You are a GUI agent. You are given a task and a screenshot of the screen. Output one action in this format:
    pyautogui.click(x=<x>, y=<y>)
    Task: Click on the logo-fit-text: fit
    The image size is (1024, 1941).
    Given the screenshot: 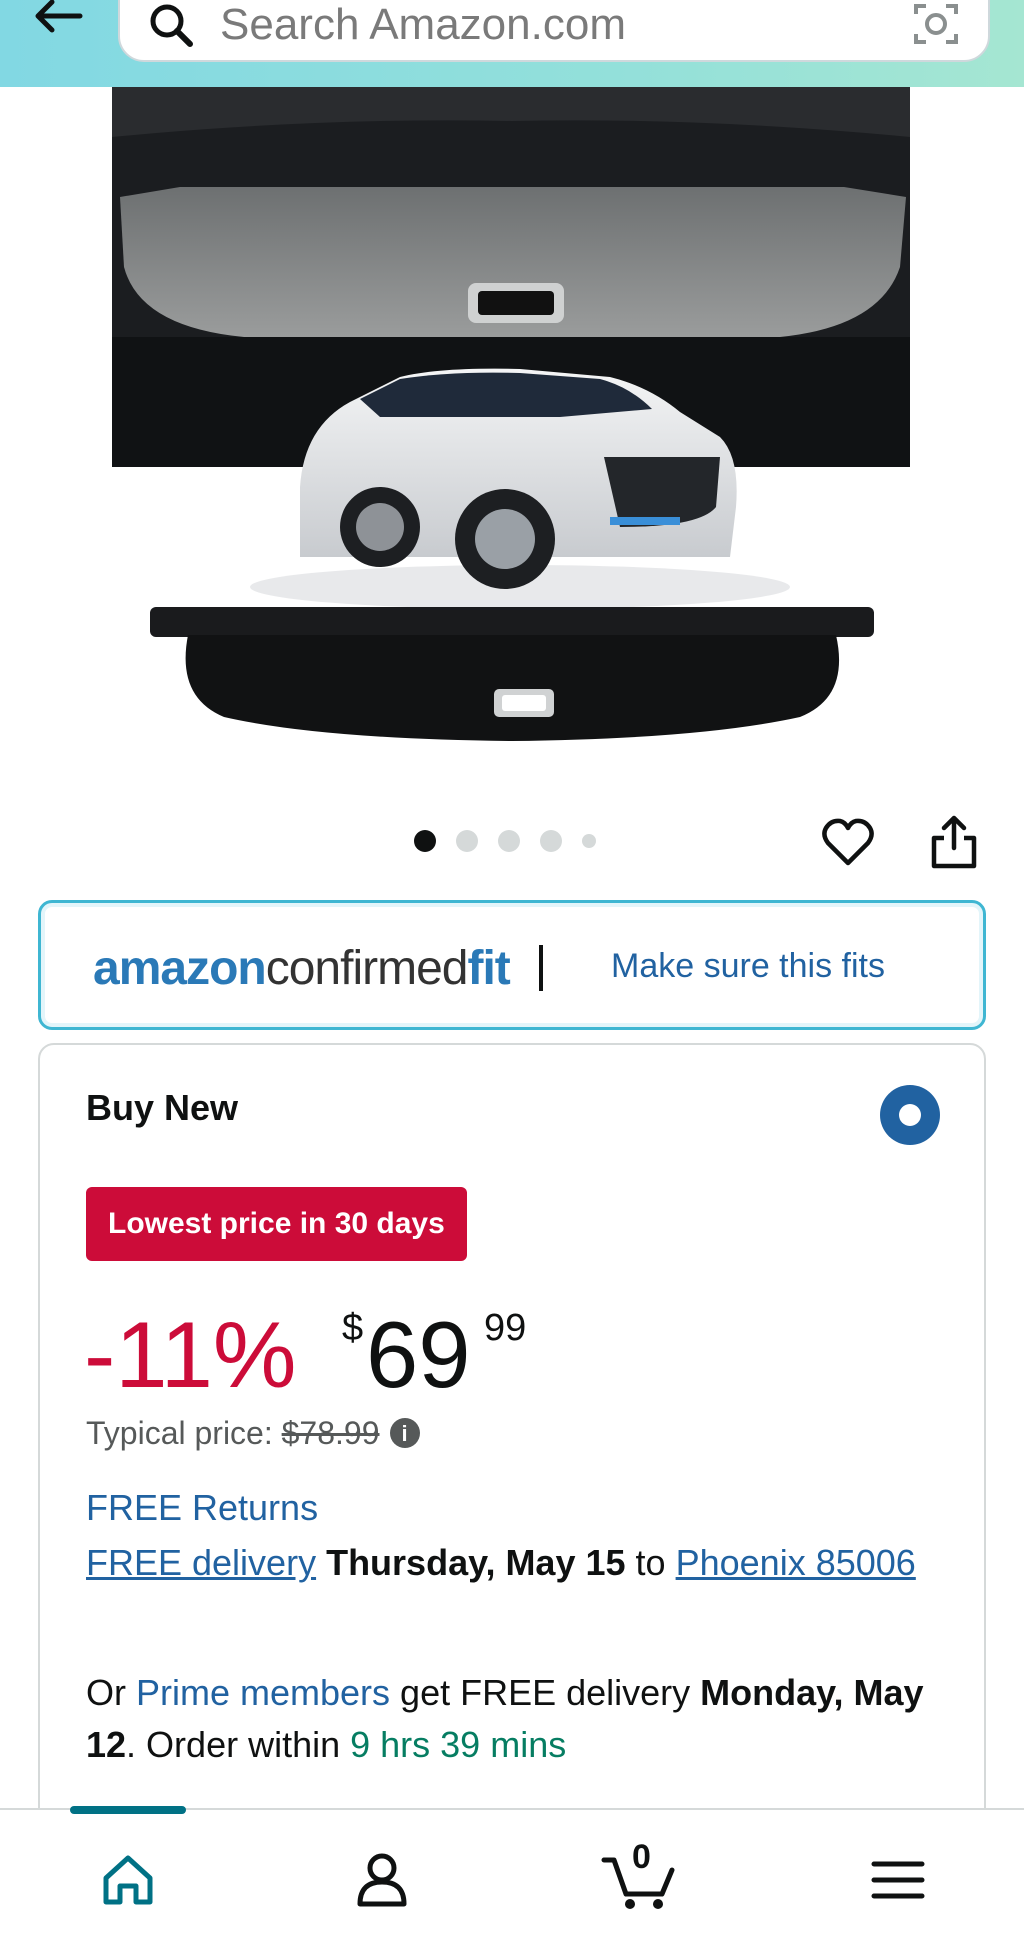 What is the action you would take?
    pyautogui.click(x=488, y=968)
    